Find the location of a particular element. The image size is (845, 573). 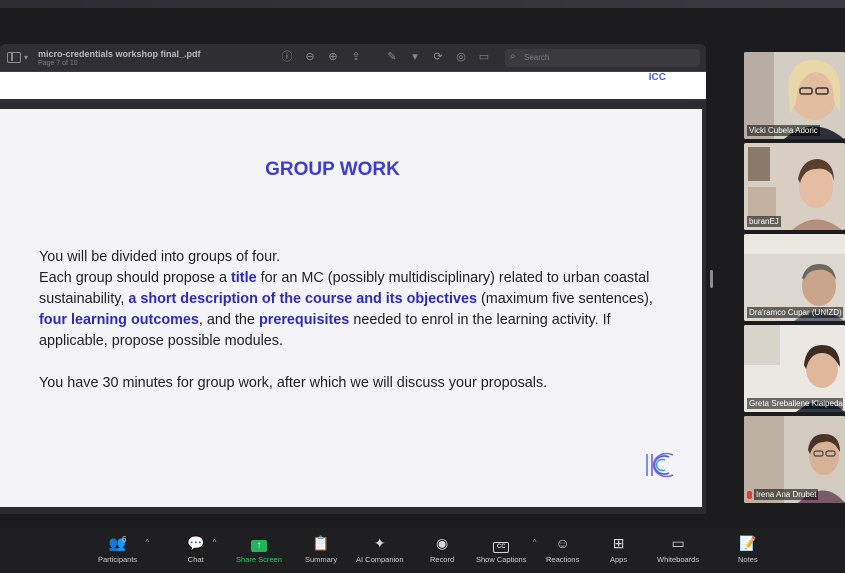

panel-resize-handle is located at coordinates (711, 279).